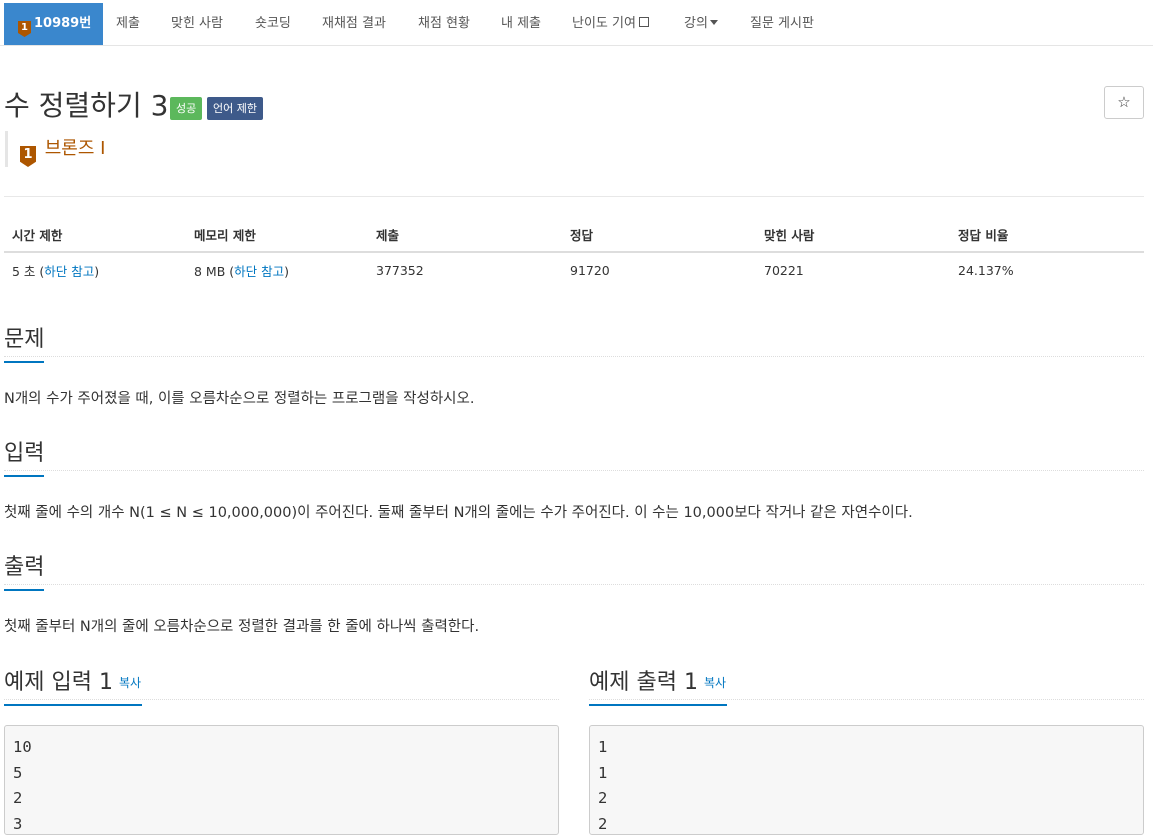  Describe the element at coordinates (22, 747) in the screenshot. I see `sample-input-line: 10` at that location.